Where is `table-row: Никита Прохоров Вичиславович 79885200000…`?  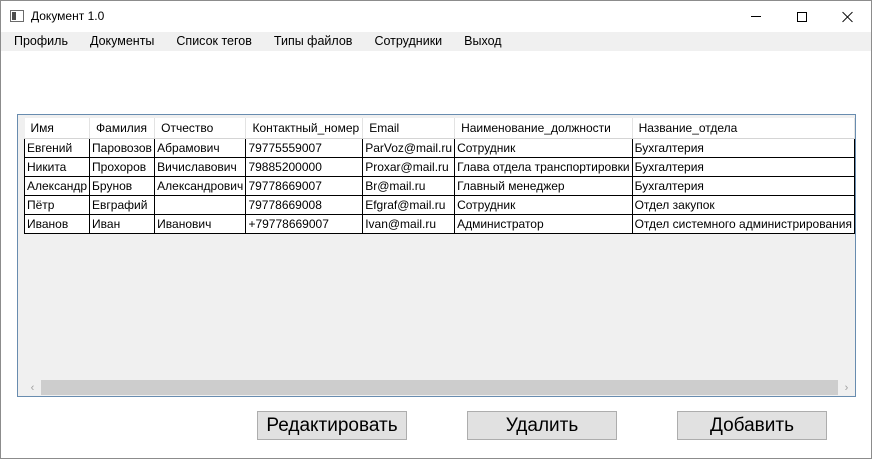 table-row: Никита Прохоров Вичиславович 79885200000… is located at coordinates (439, 167).